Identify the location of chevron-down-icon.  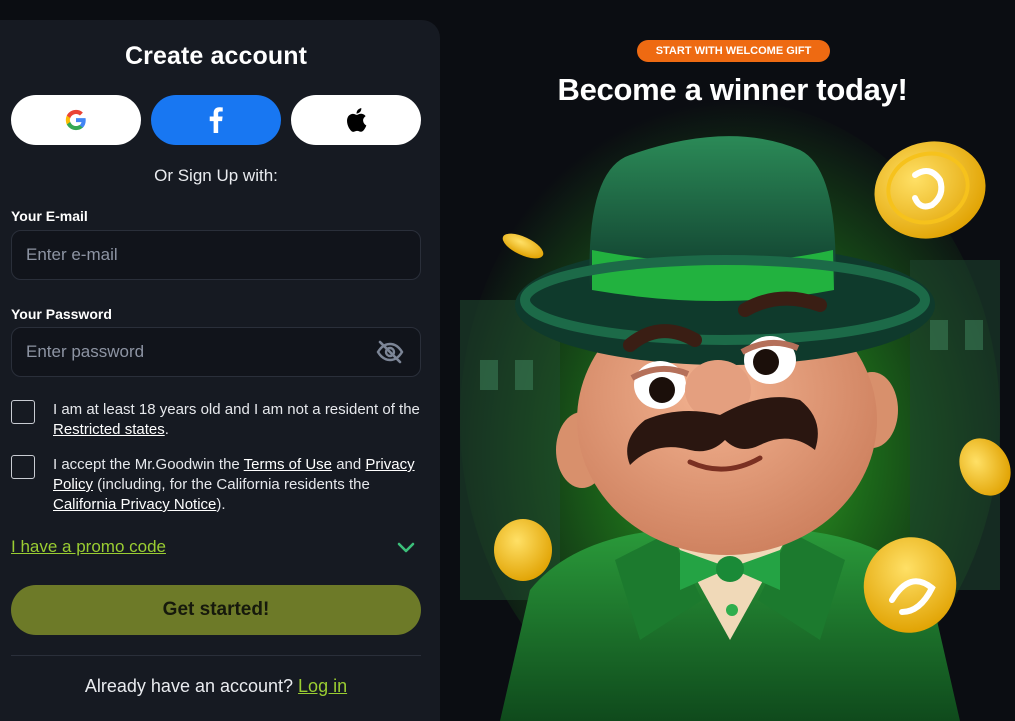
(406, 548).